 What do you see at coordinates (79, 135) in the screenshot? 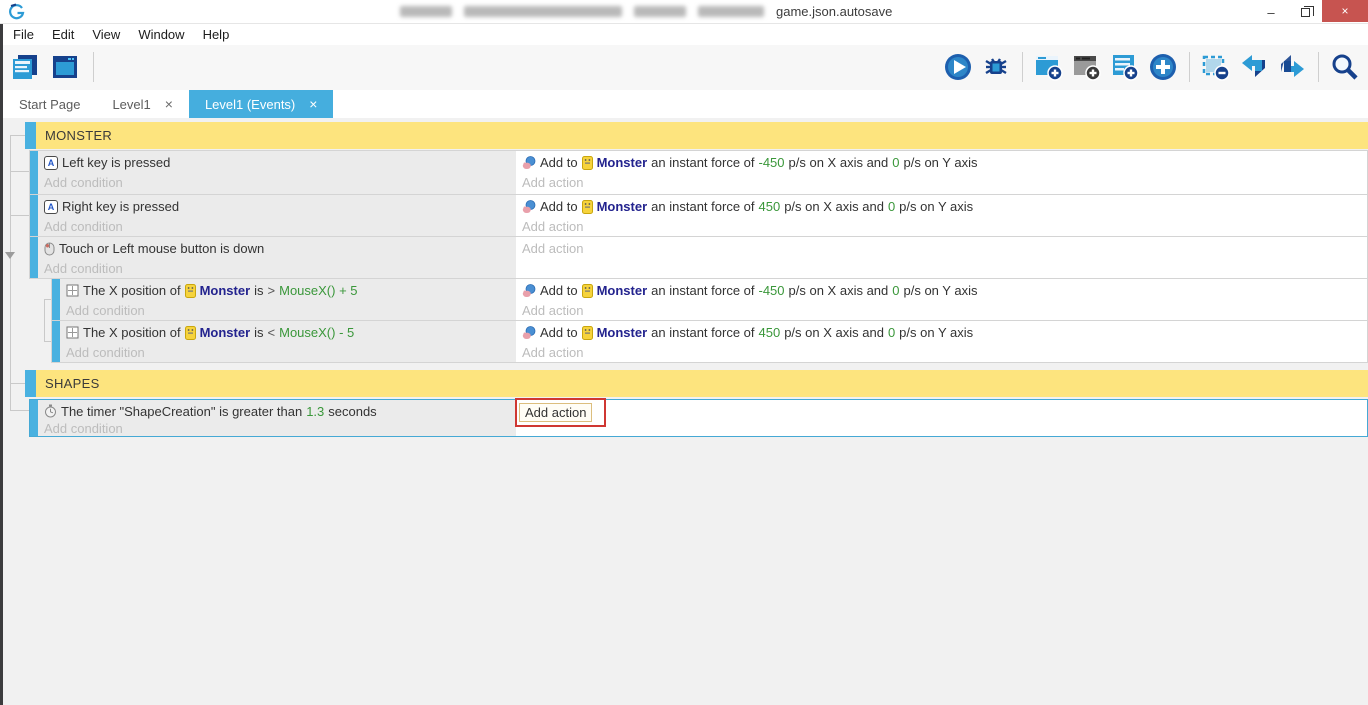
I see `group-label: MONSTER` at bounding box center [79, 135].